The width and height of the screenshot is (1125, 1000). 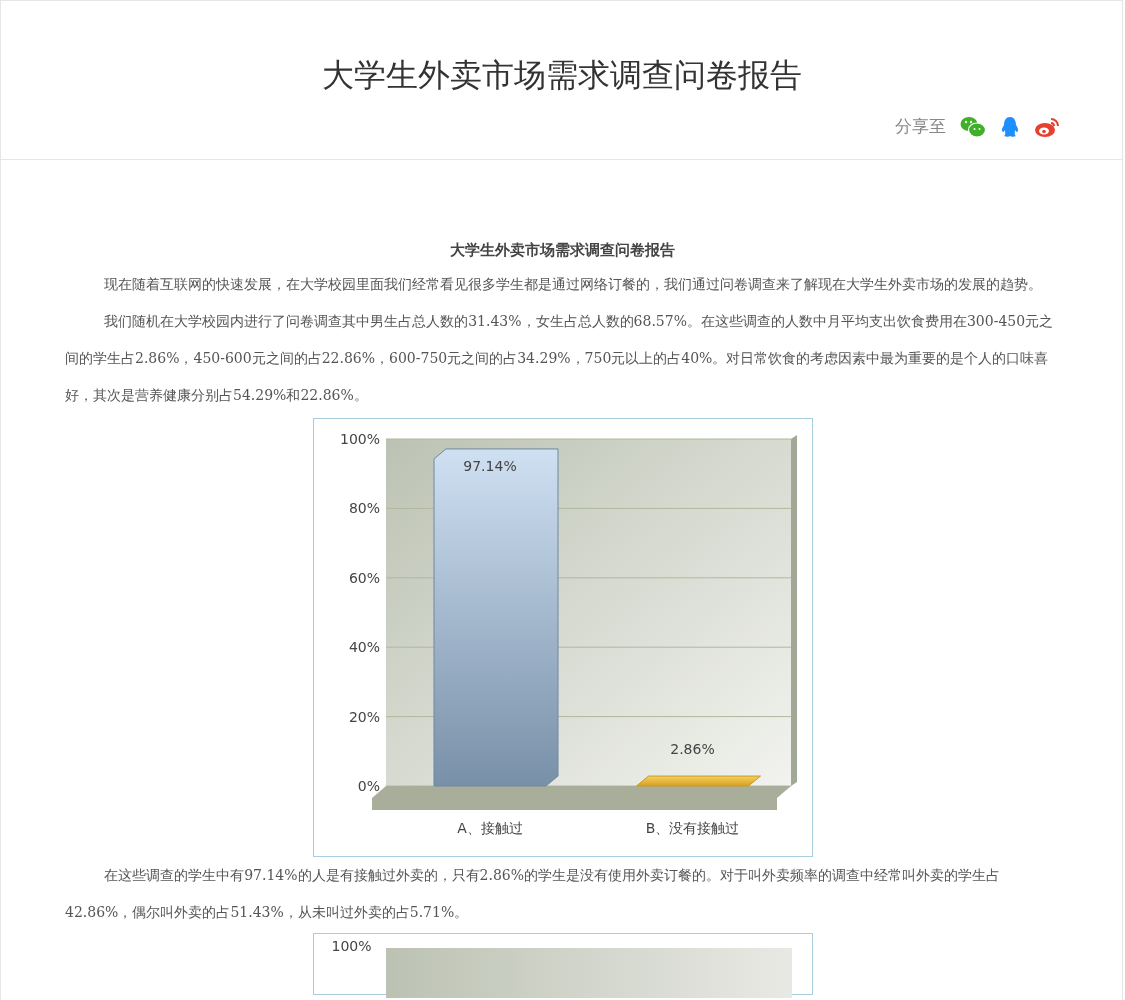 I want to click on article-paragraph: 现在随着互联网的快速发展，在大学校园里面我们经常看见很多学生都是通过网络订餐的，我们通过问卷调查来了解现在大学生外卖市场的发展的趋势。, so click(x=573, y=284).